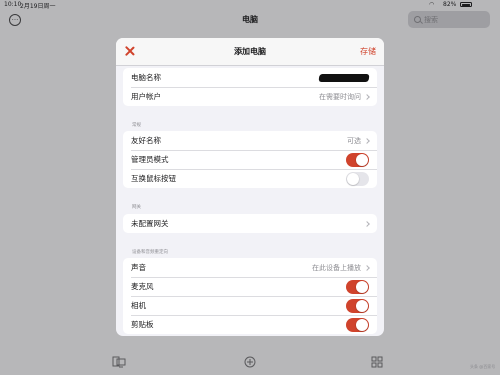  Describe the element at coordinates (146, 140) in the screenshot. I see `friendly-name-label: 友好名称` at that location.